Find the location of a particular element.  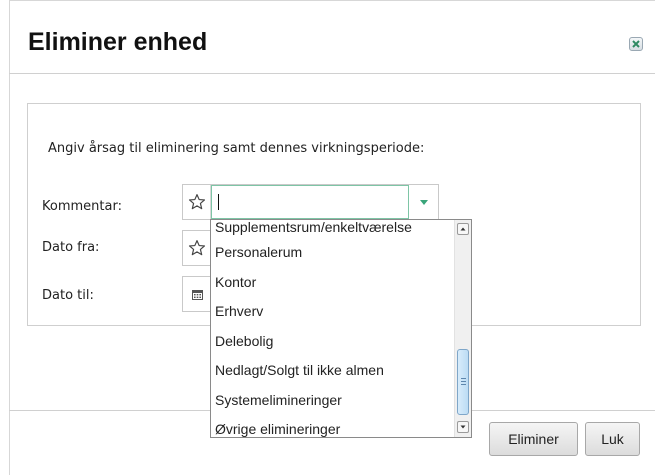

dropdown-option: Delebolig is located at coordinates (332, 342).